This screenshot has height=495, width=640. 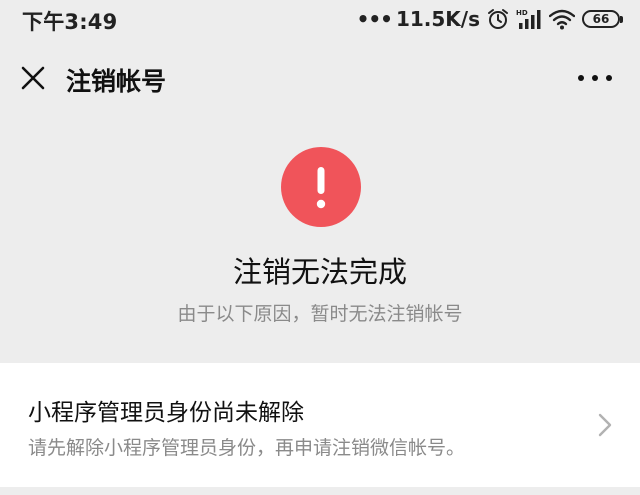 I want to click on status-dots: •••, so click(x=374, y=19).